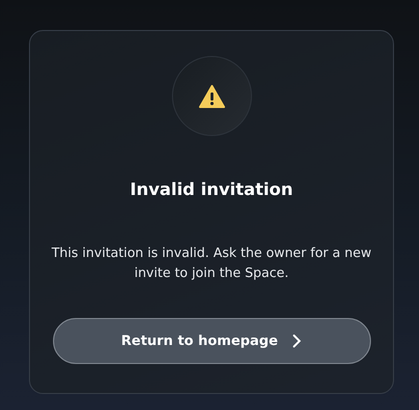 The width and height of the screenshot is (419, 410). What do you see at coordinates (211, 341) in the screenshot?
I see `return-button: Return to homepage` at bounding box center [211, 341].